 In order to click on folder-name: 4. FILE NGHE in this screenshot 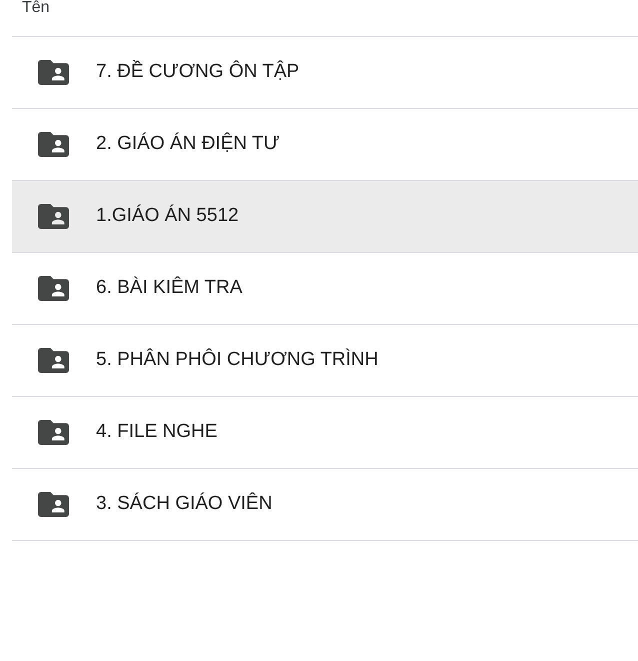, I will do `click(157, 432)`.